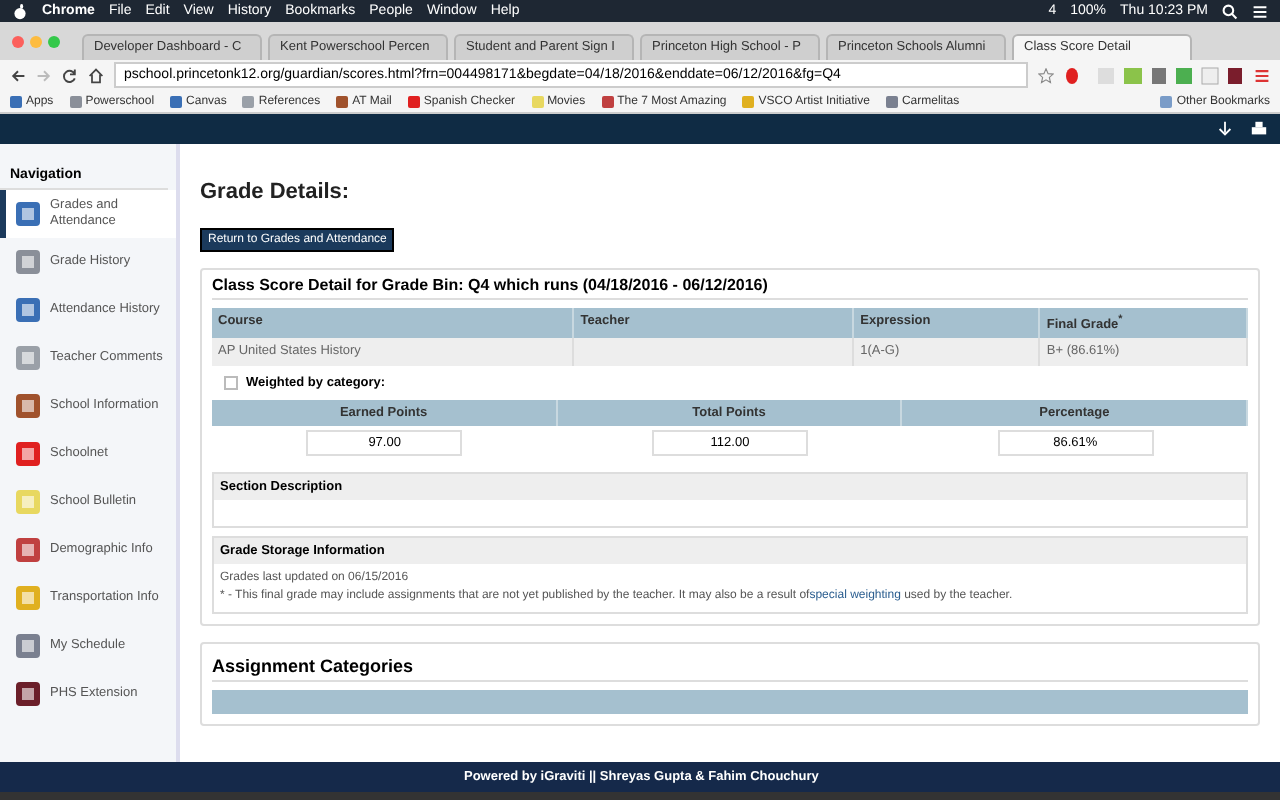 This screenshot has width=1280, height=800. Describe the element at coordinates (730, 669) in the screenshot. I see `card-title: Assignment Categories` at that location.